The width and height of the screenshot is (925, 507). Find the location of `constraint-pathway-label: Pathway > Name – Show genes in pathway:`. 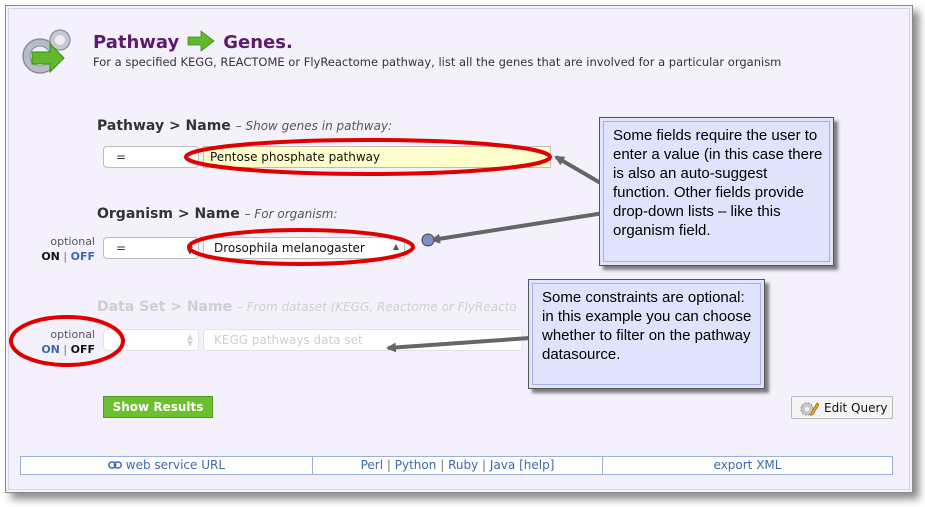

constraint-pathway-label: Pathway > Name – Show genes in pathway: is located at coordinates (244, 126).